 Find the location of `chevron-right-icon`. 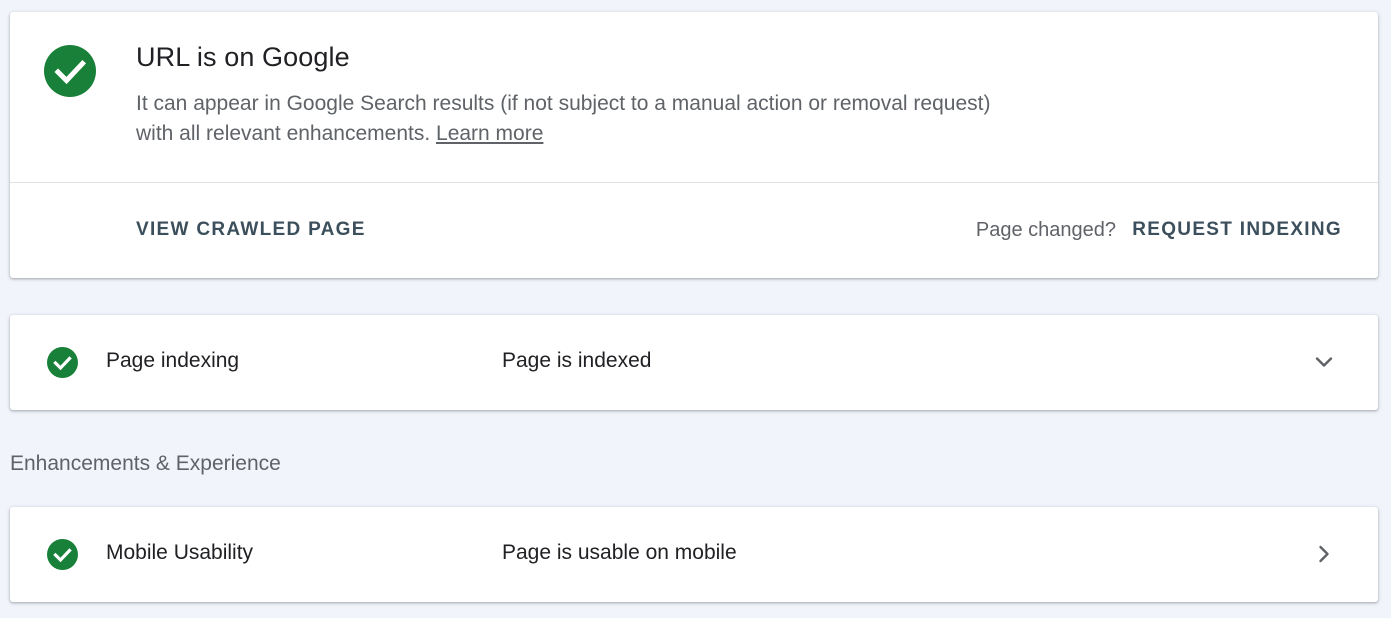

chevron-right-icon is located at coordinates (1324, 554).